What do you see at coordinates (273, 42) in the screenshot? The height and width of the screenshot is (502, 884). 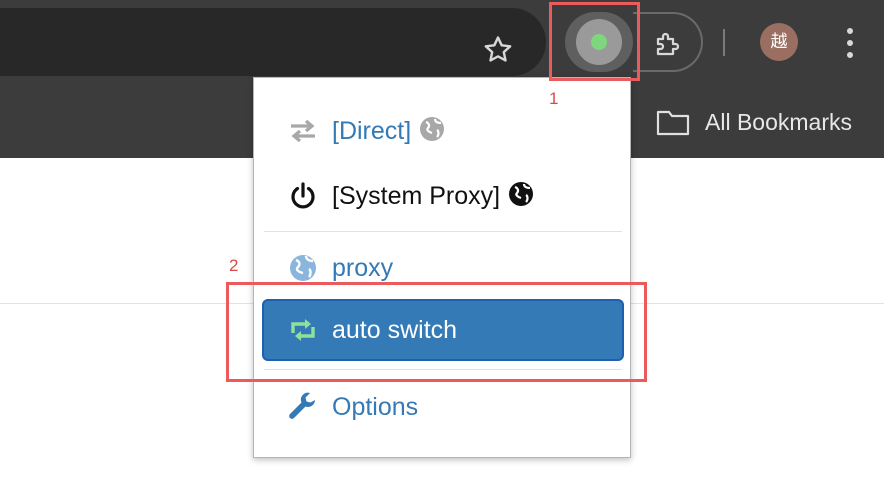 I see `address-bar` at bounding box center [273, 42].